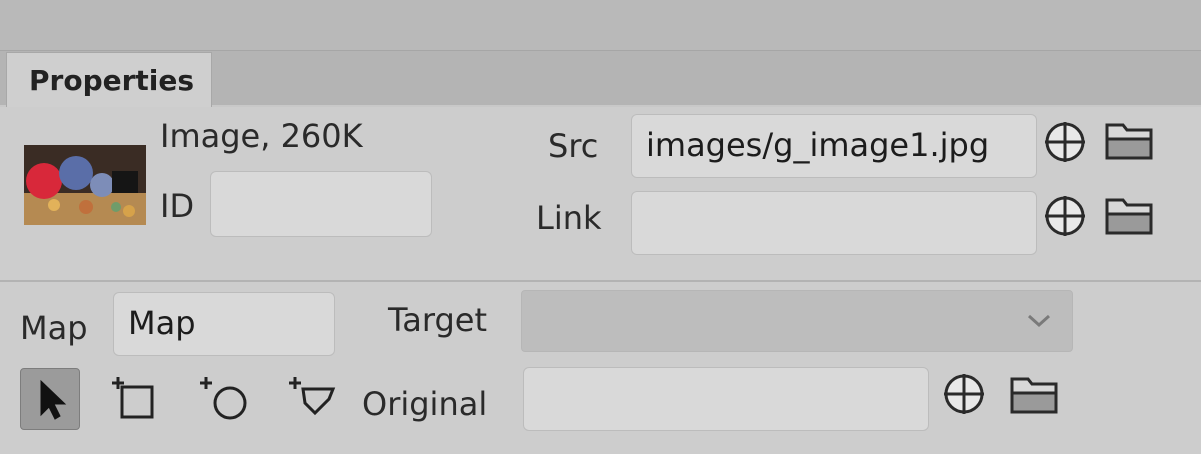 This screenshot has width=1201, height=454. What do you see at coordinates (177, 206) in the screenshot?
I see `id-label: ID` at bounding box center [177, 206].